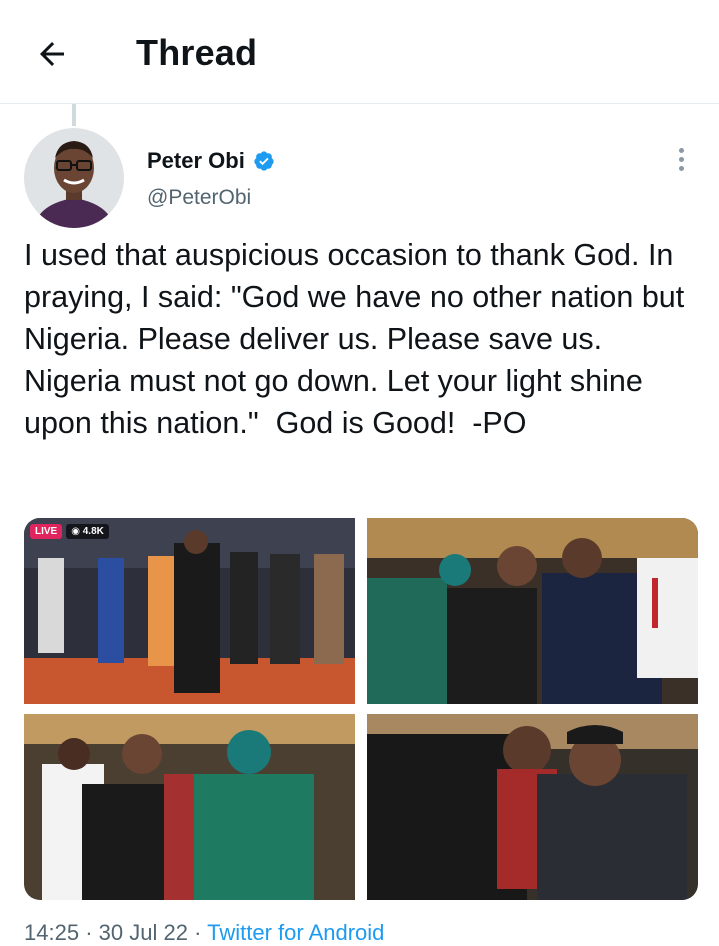 The height and width of the screenshot is (946, 719). Describe the element at coordinates (87, 531) in the screenshot. I see `view-count: ◉ 4.8K` at that location.